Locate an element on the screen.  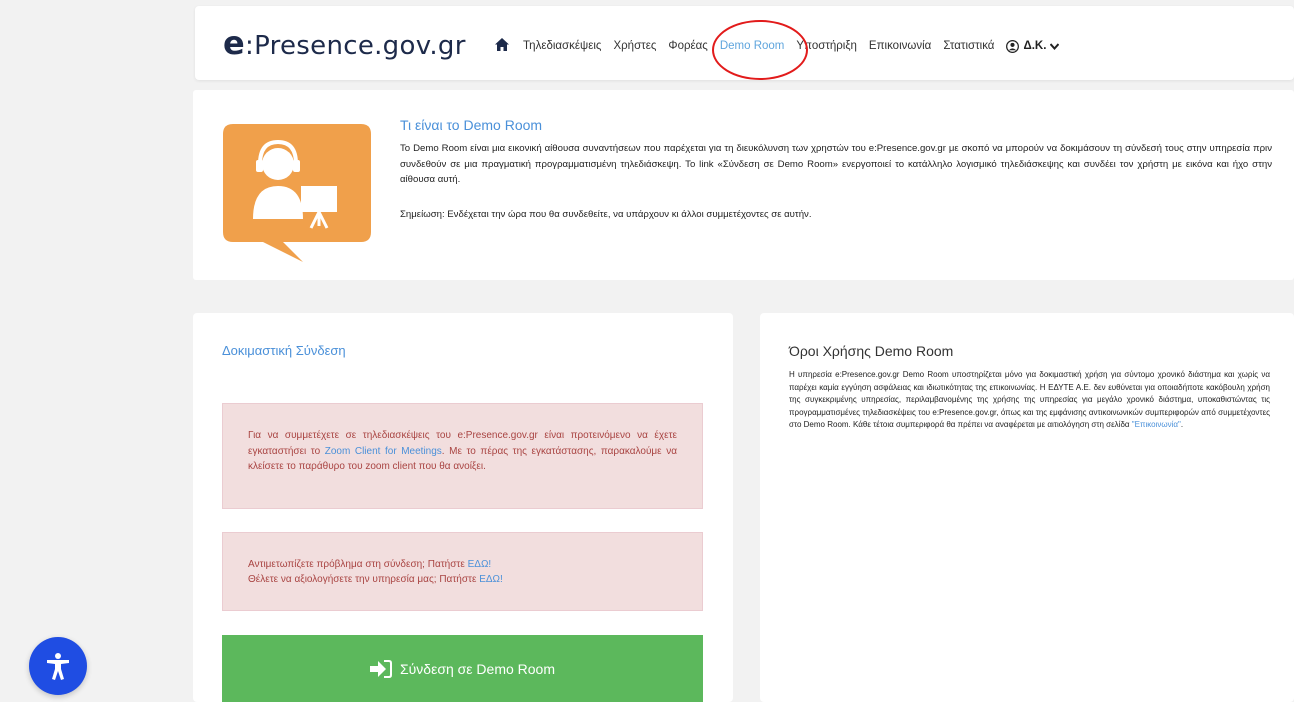
user-menu: Δ.Κ. is located at coordinates (1033, 46).